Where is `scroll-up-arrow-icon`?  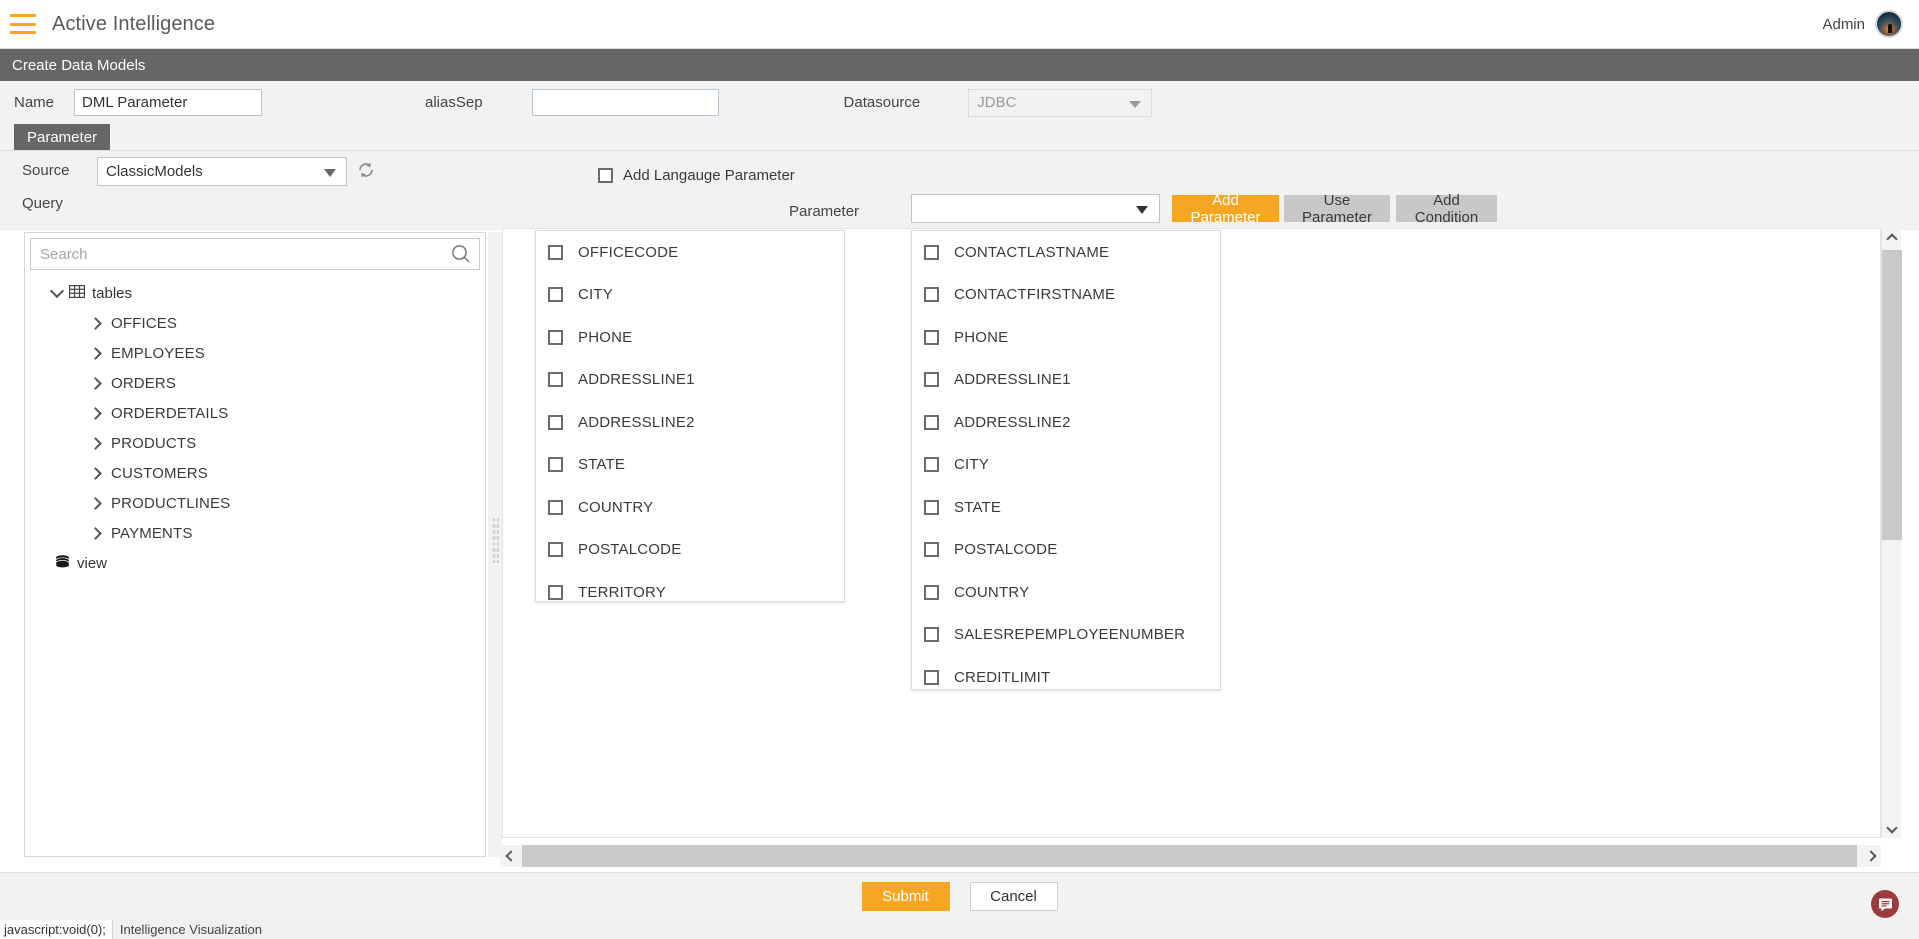 scroll-up-arrow-icon is located at coordinates (1892, 237).